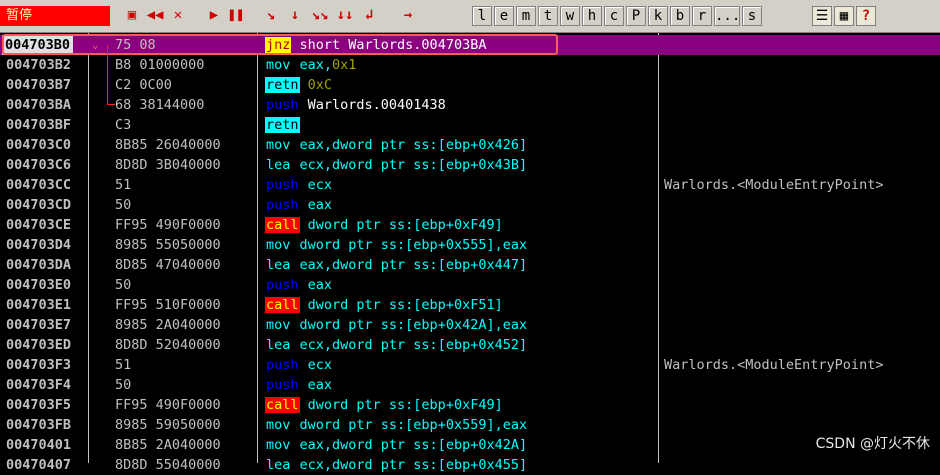 The height and width of the screenshot is (475, 940). I want to click on address: 004703DA, so click(39, 265).